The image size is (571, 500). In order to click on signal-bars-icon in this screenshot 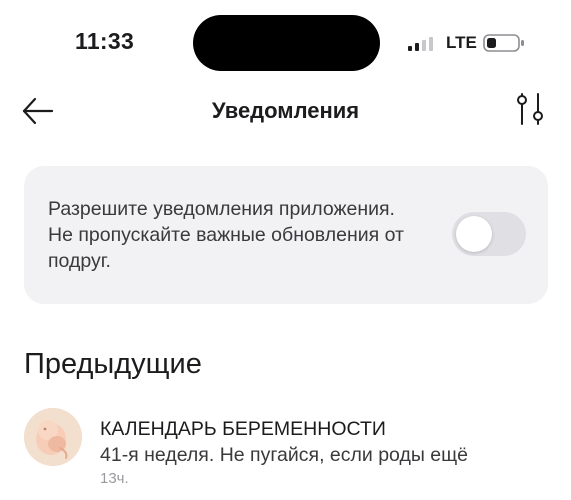, I will do `click(420, 44)`.